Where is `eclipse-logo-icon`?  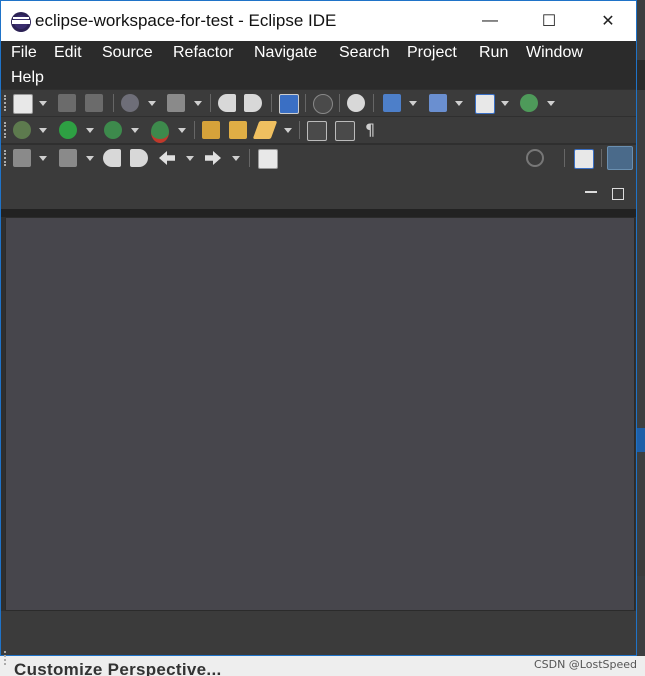
eclipse-logo-icon is located at coordinates (21, 22).